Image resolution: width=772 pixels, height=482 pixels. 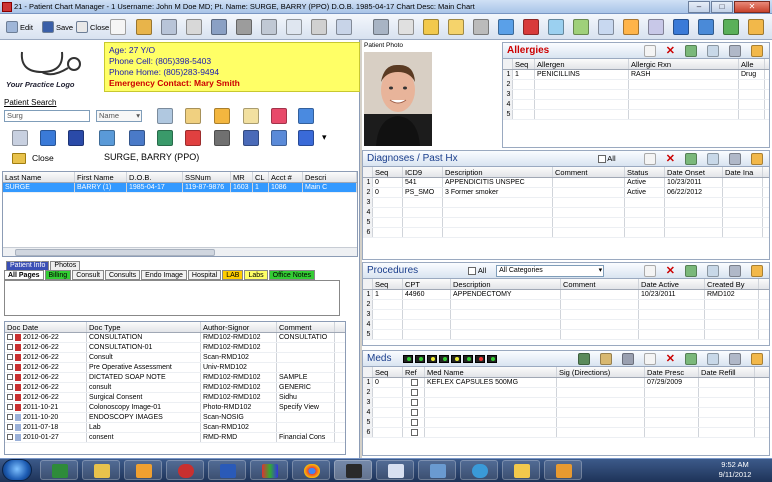 What do you see at coordinates (28, 265) in the screenshot?
I see `tab-patient-info: Patient Info` at bounding box center [28, 265].